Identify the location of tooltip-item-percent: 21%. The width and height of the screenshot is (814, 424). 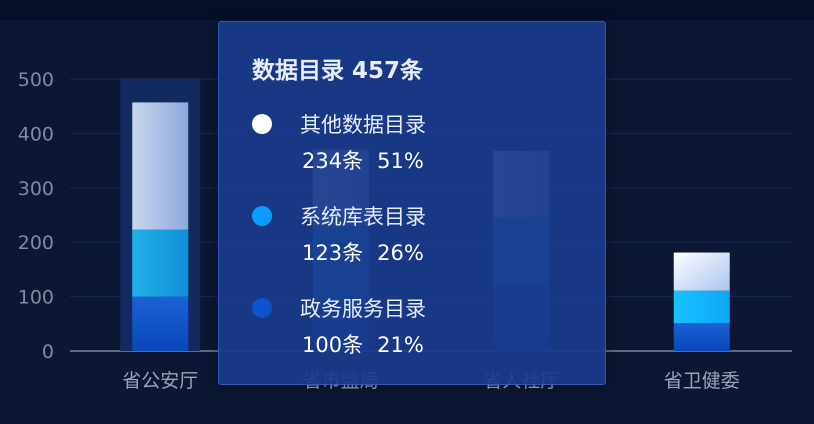
(400, 345).